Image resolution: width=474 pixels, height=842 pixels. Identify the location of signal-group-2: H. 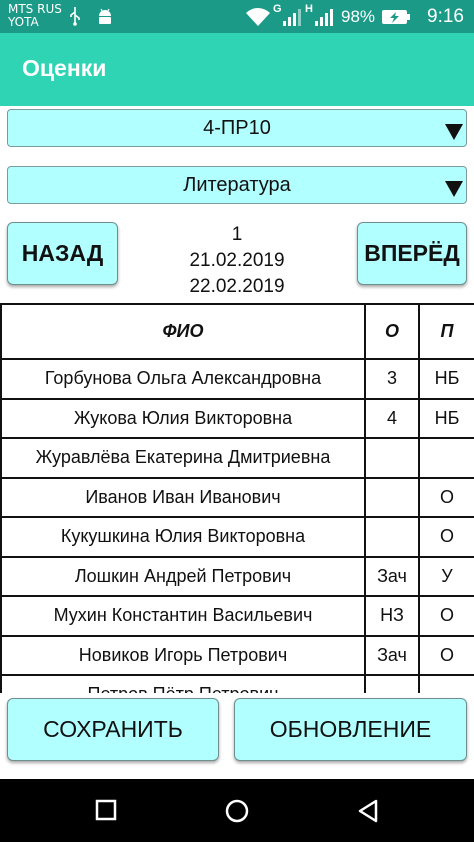
(320, 15).